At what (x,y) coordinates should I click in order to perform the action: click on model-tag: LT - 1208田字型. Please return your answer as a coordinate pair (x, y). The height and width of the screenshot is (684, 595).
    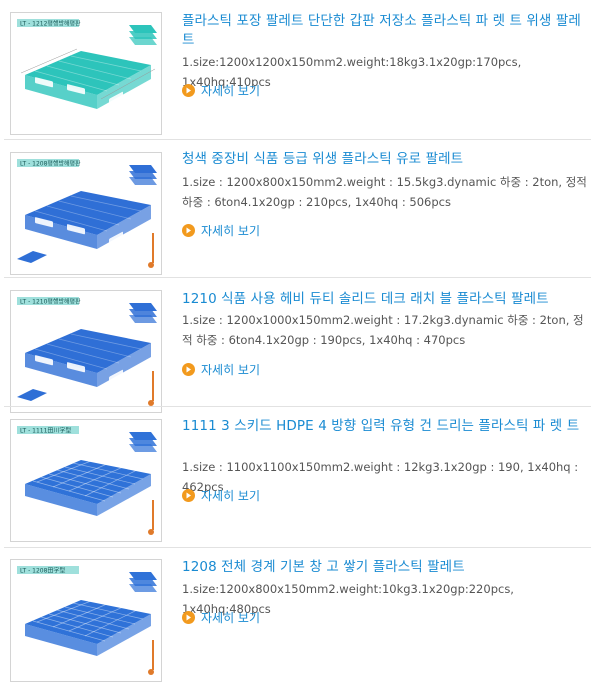
    Looking at the image, I should click on (42, 571).